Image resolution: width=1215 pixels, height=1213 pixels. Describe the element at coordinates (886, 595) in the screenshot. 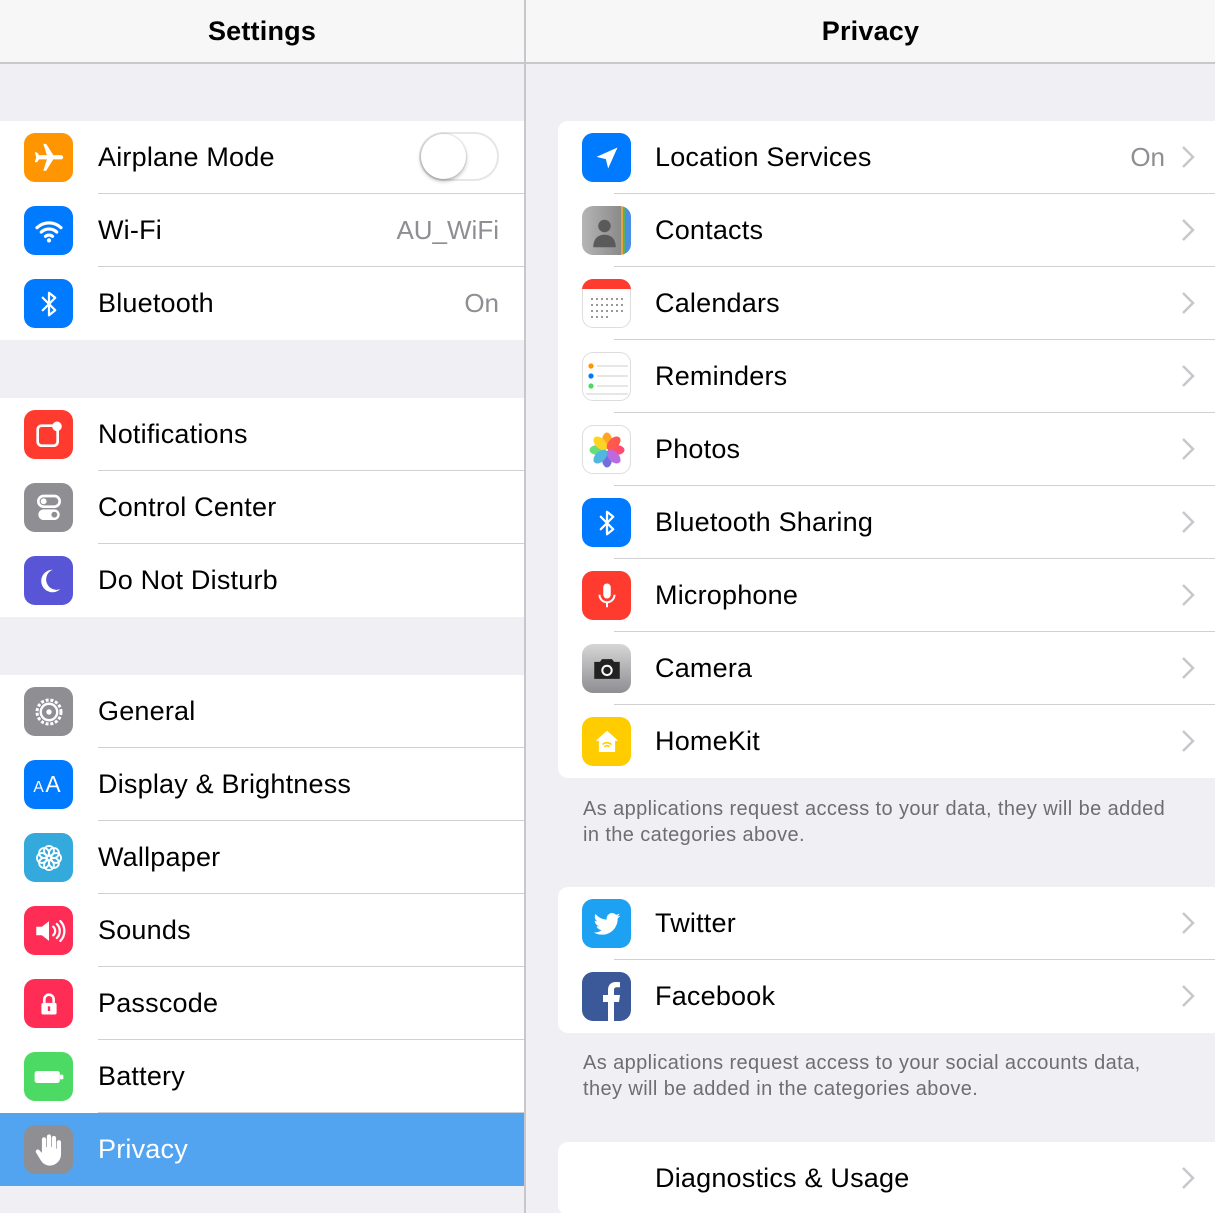

I see `privacy-item-microphone: Microphone` at that location.